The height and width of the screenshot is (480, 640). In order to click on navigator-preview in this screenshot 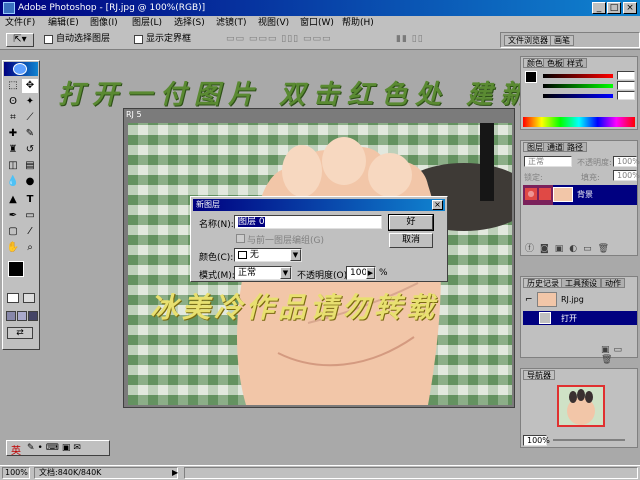, I will do `click(581, 406)`.